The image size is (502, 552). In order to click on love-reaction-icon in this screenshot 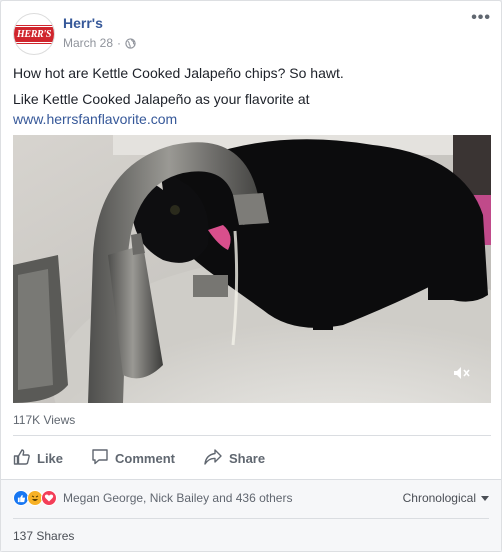, I will do `click(49, 498)`.